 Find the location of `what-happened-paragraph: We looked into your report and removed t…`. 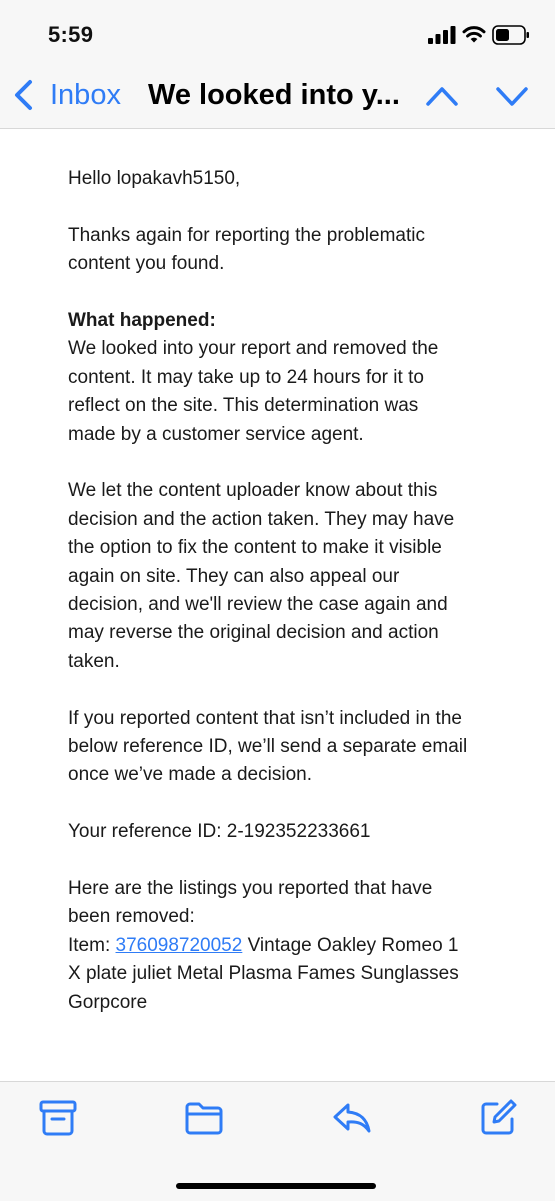

what-happened-paragraph: We looked into your report and removed t… is located at coordinates (253, 391).